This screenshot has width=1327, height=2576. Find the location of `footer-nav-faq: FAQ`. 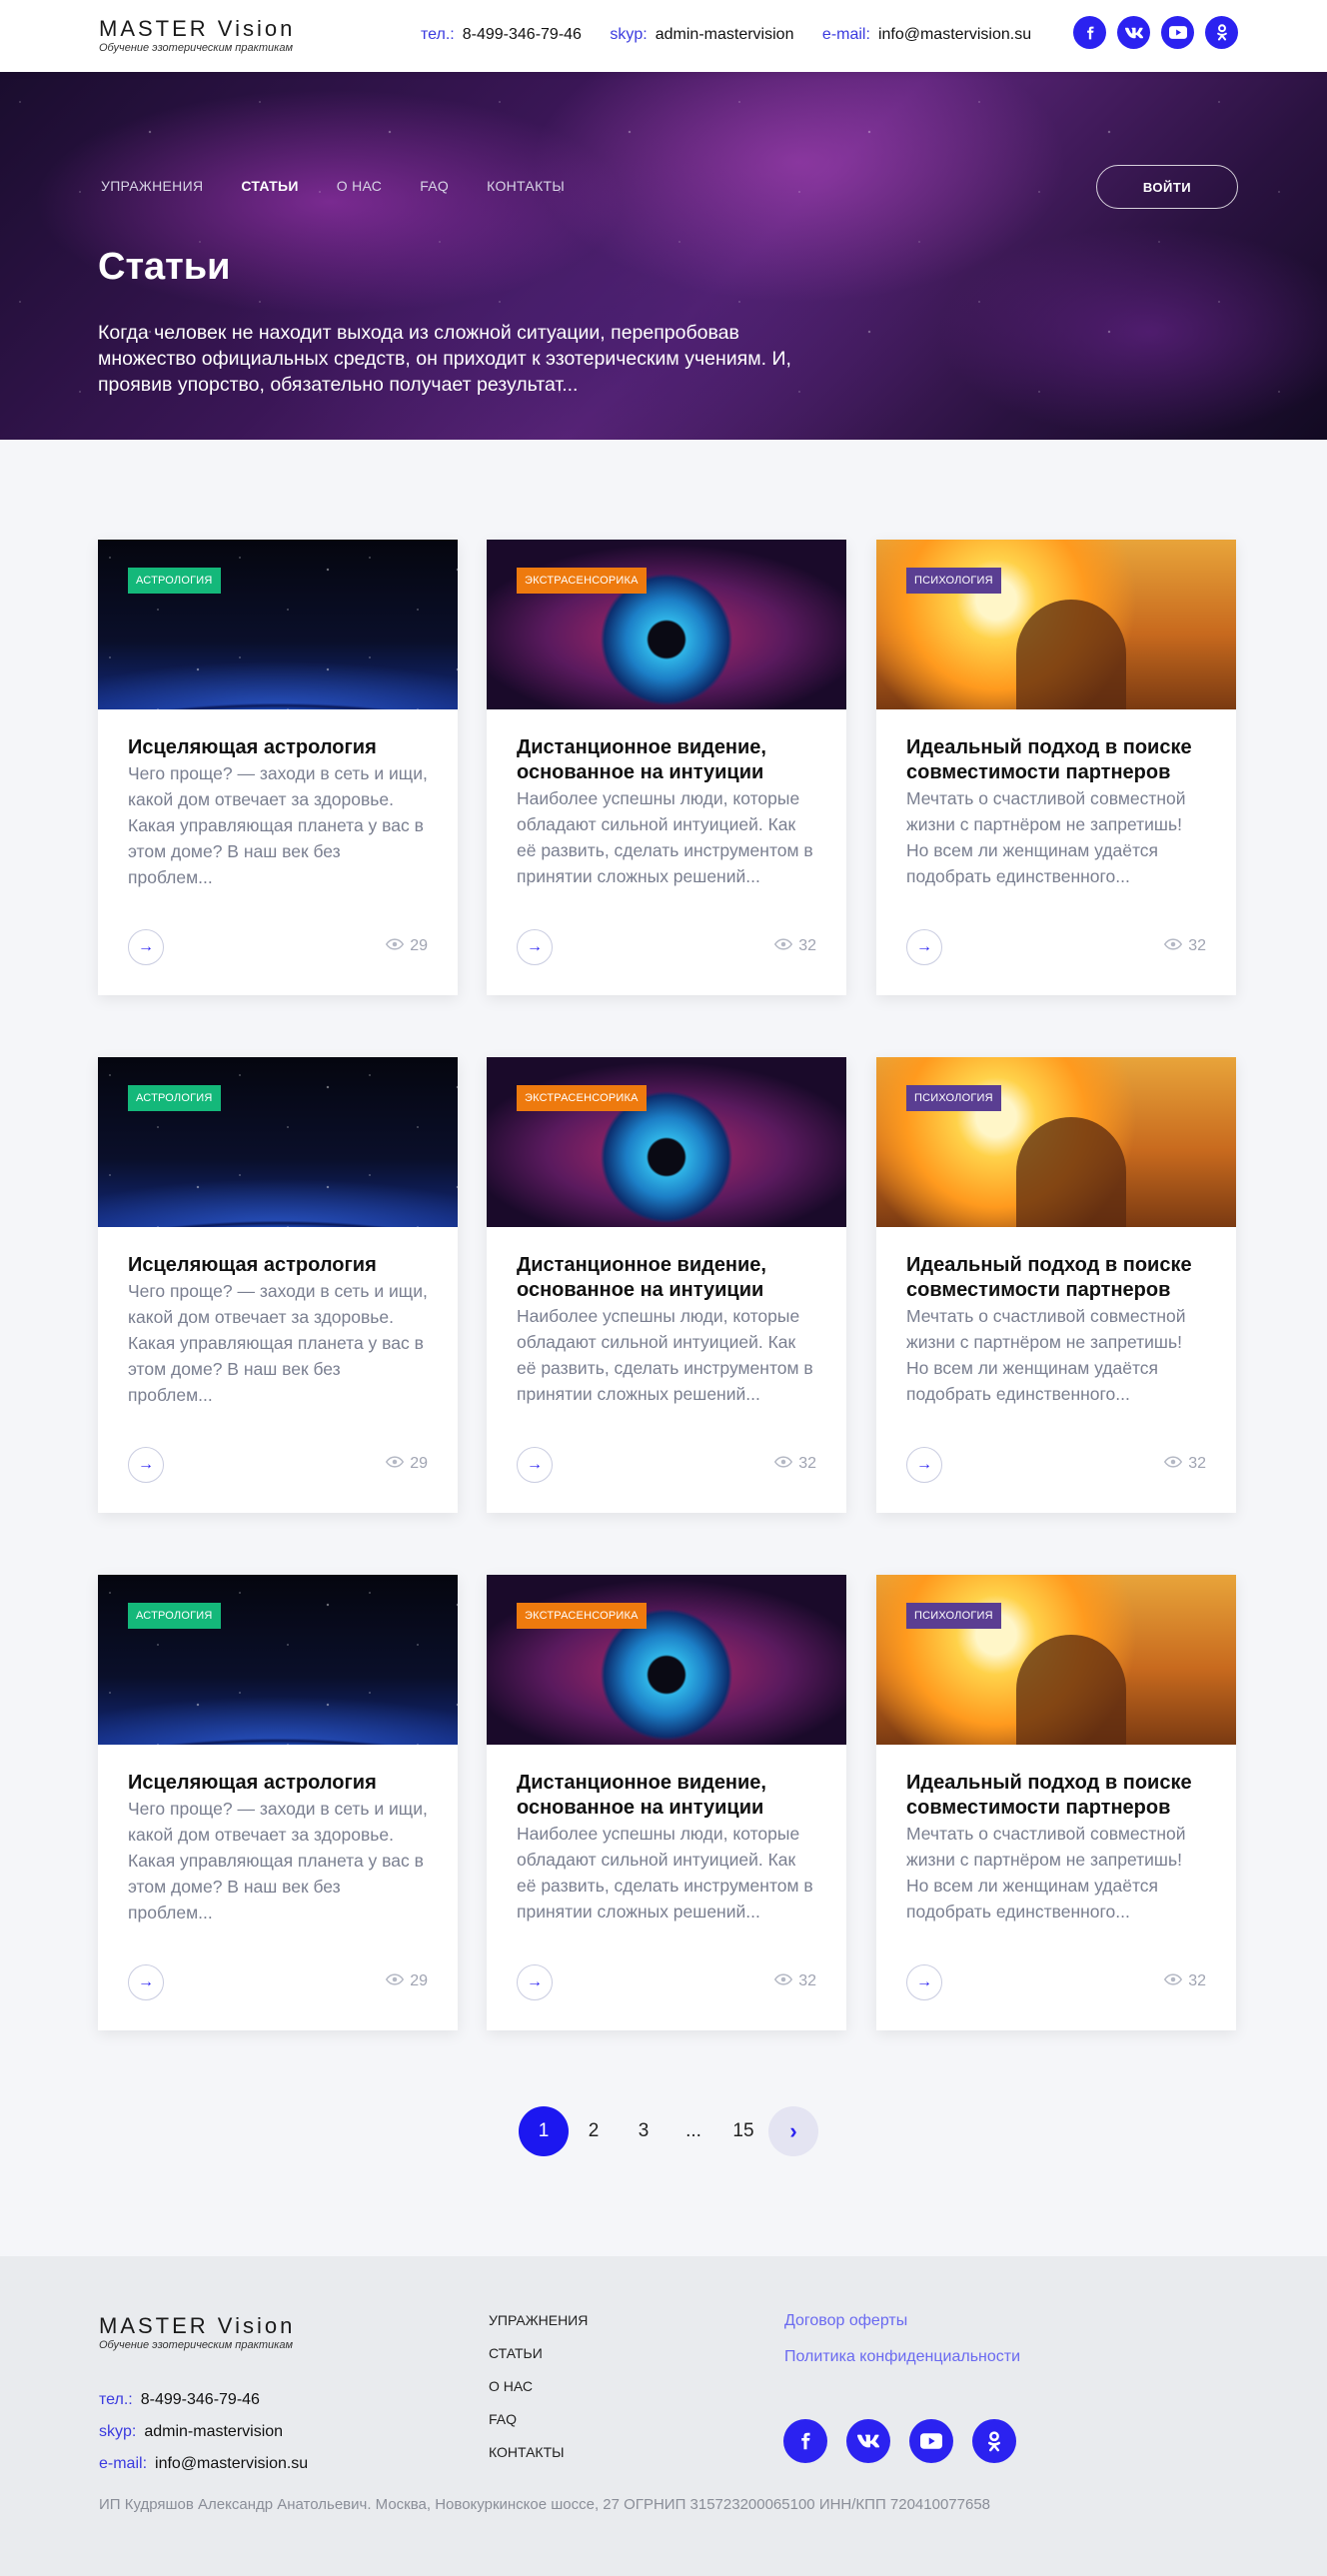

footer-nav-faq: FAQ is located at coordinates (538, 2419).